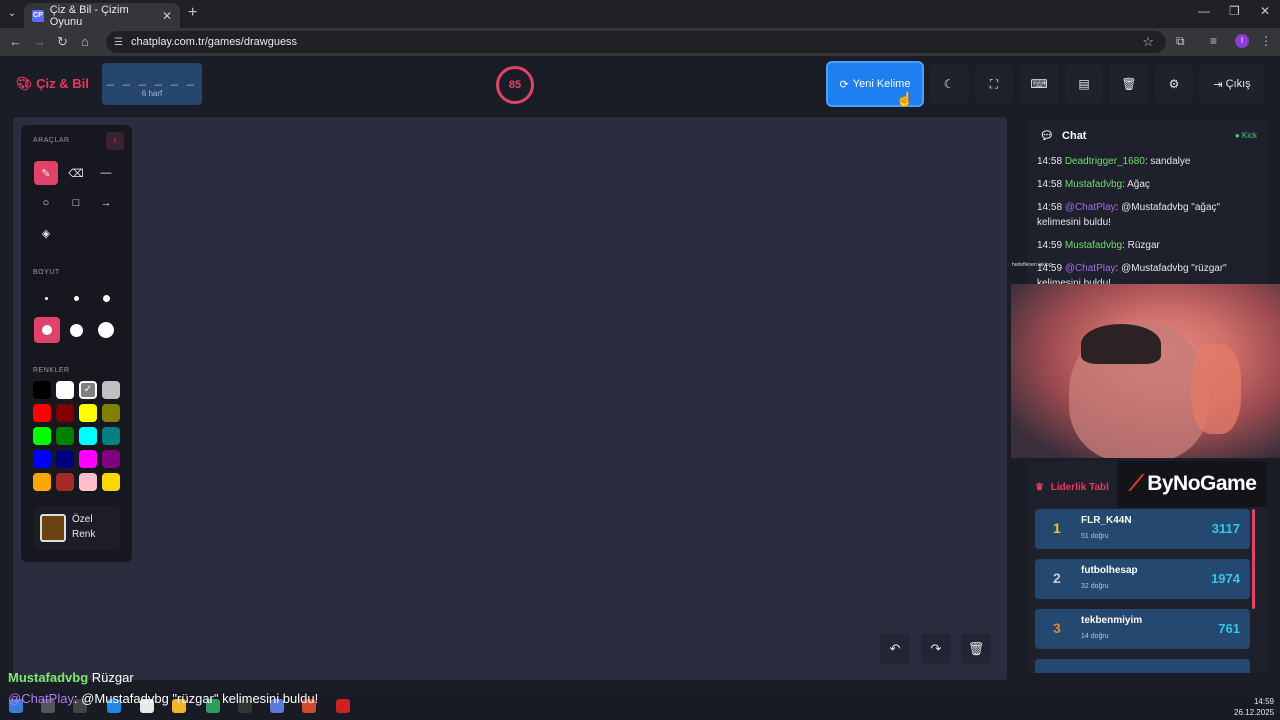  Describe the element at coordinates (1265, 11) in the screenshot. I see `window-close-icon: ✕` at that location.